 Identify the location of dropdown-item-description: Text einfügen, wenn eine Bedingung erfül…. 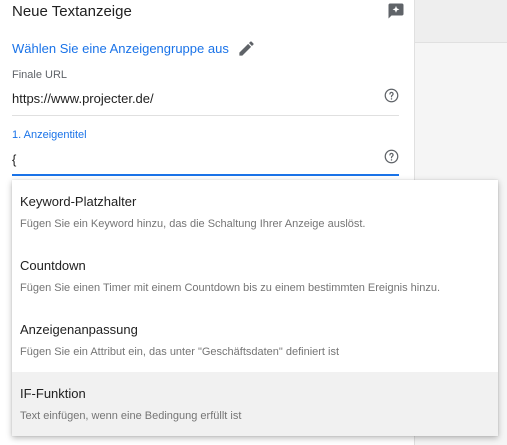
(131, 416).